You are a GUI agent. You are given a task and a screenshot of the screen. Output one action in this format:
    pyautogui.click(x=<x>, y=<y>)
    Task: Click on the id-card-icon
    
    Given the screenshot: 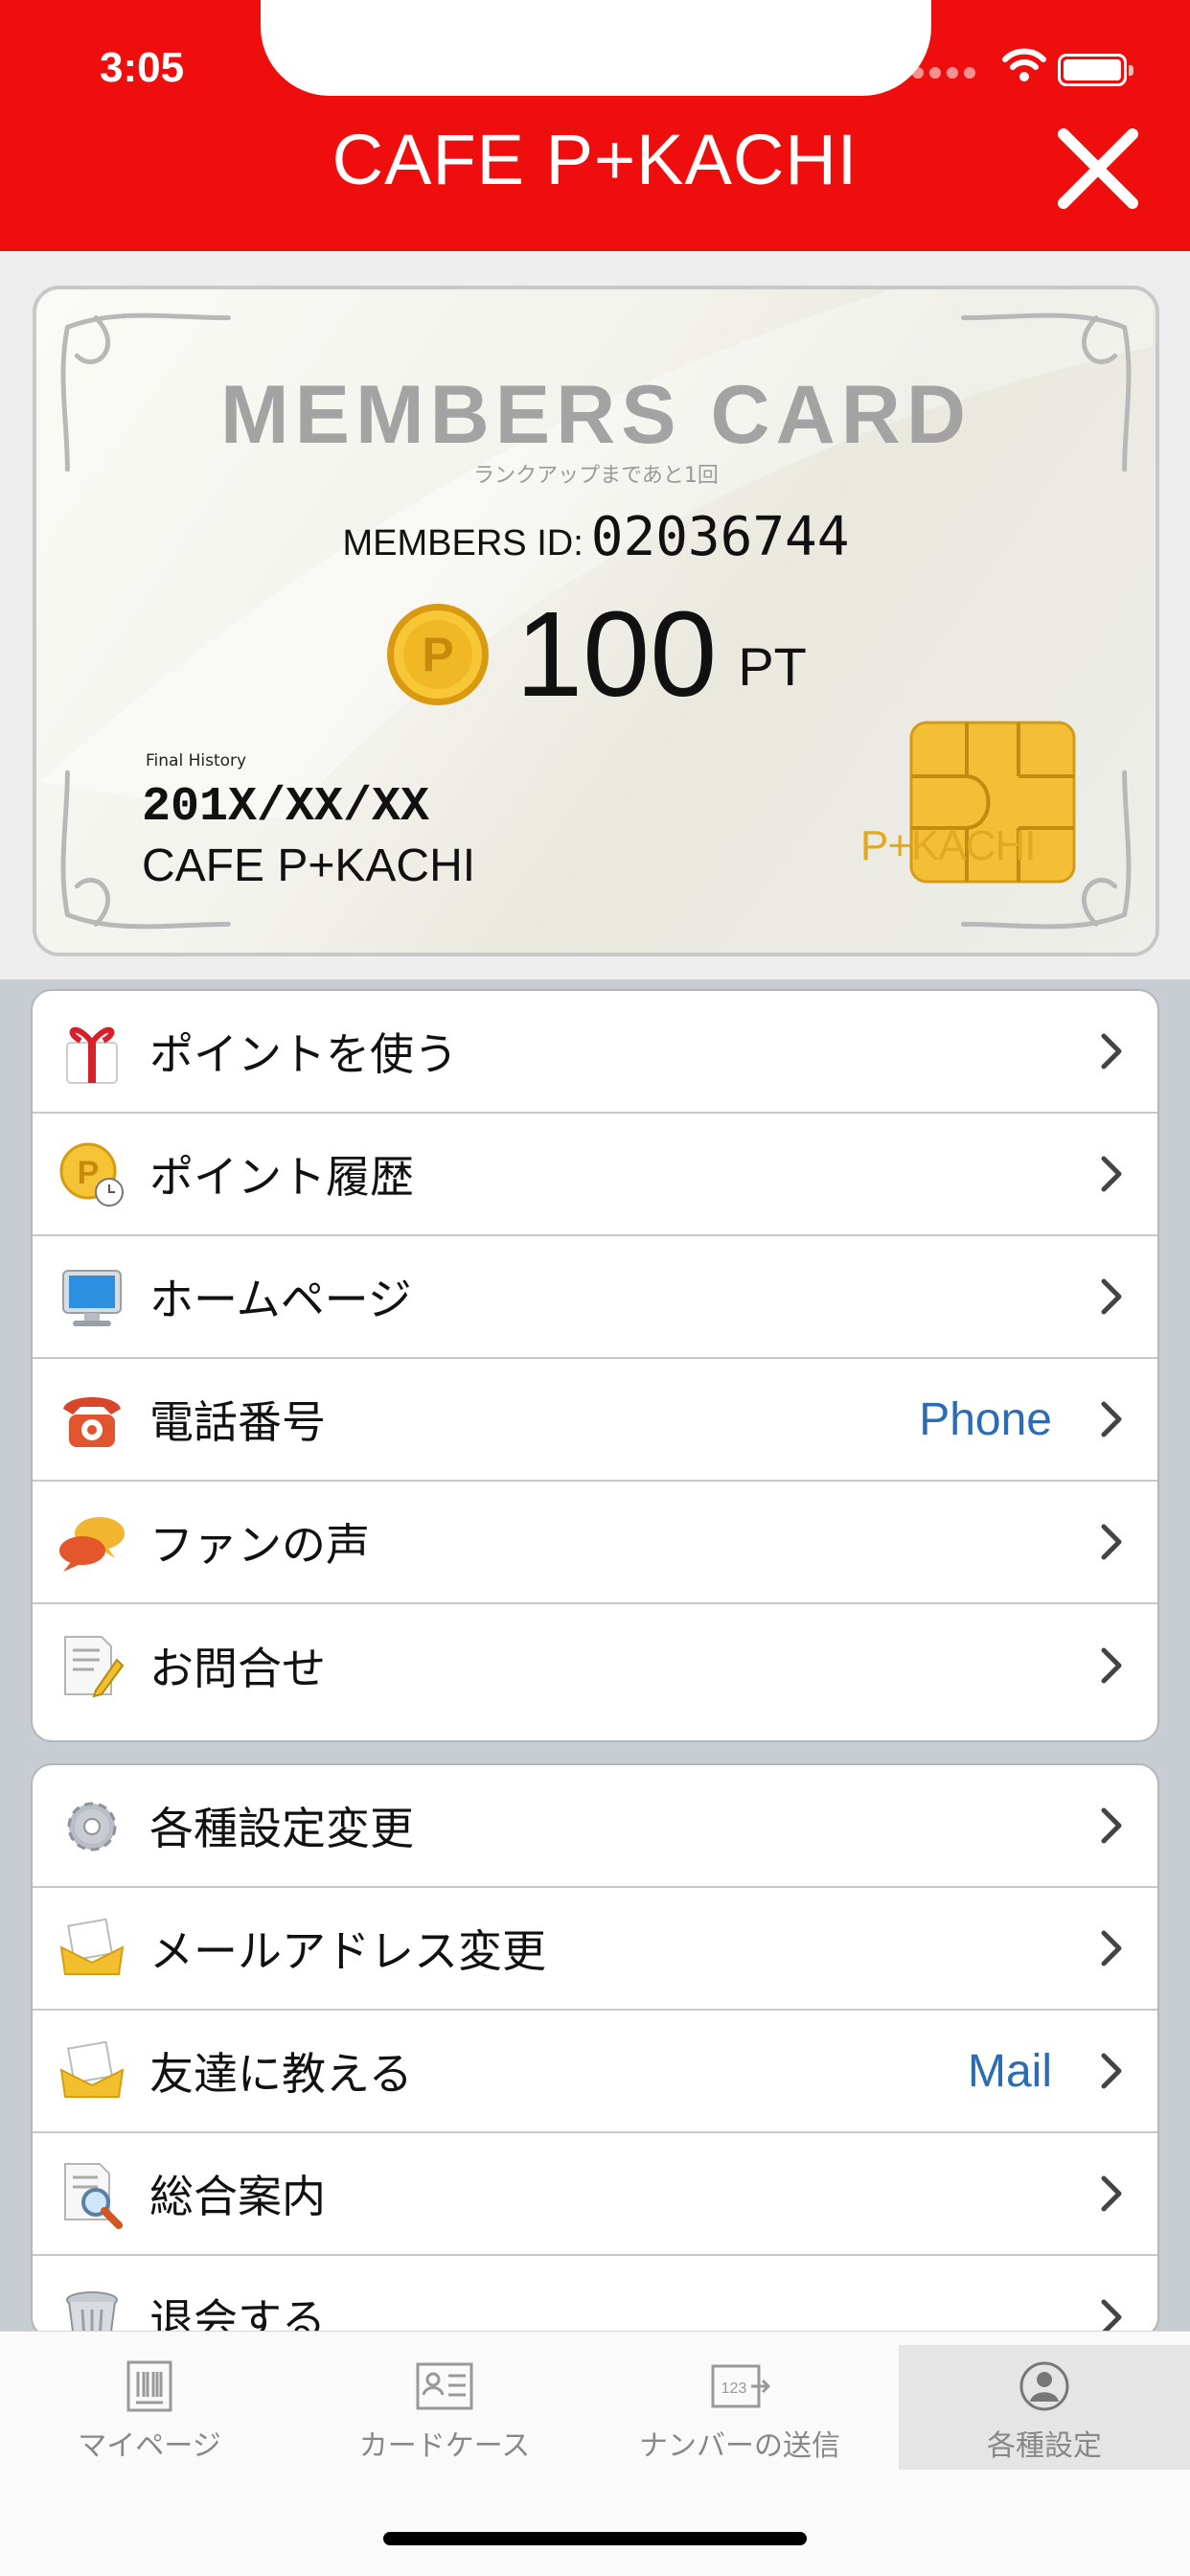 What is the action you would take?
    pyautogui.click(x=445, y=2386)
    